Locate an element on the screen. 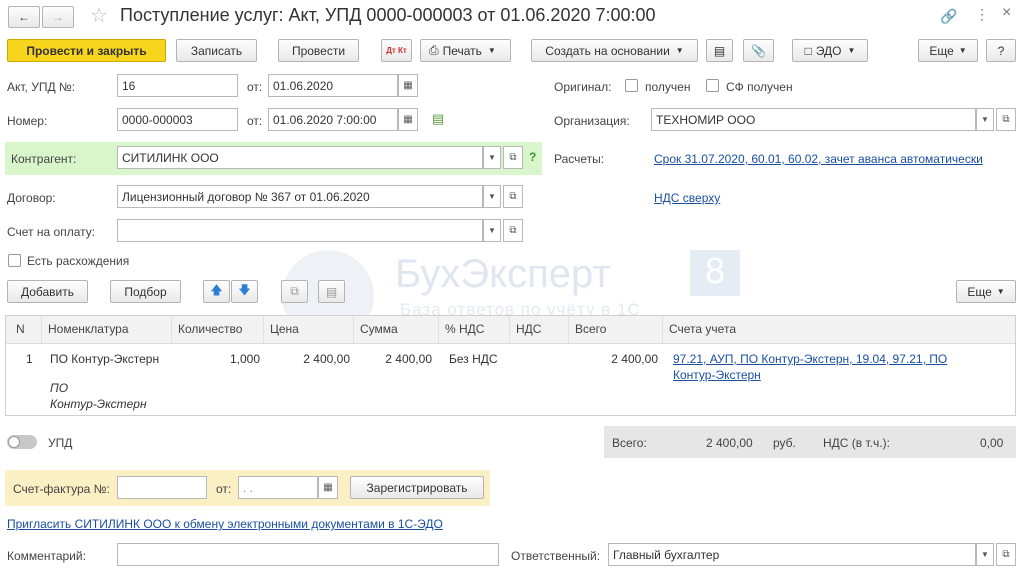 Image resolution: width=1024 pixels, height=574 pixels. invoice-input is located at coordinates (300, 230).